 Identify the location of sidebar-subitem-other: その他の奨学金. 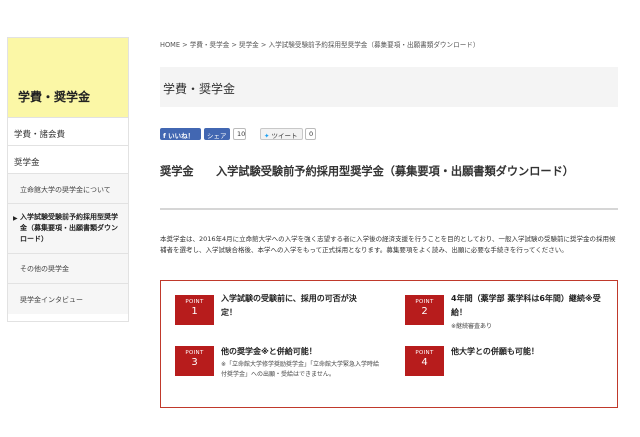
(68, 268).